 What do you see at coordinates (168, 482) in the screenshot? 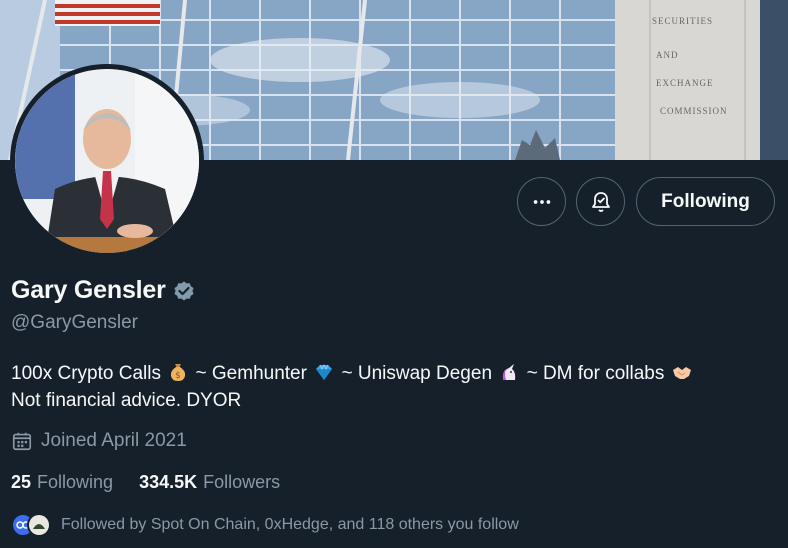
I see `followers-count: 334.5K` at bounding box center [168, 482].